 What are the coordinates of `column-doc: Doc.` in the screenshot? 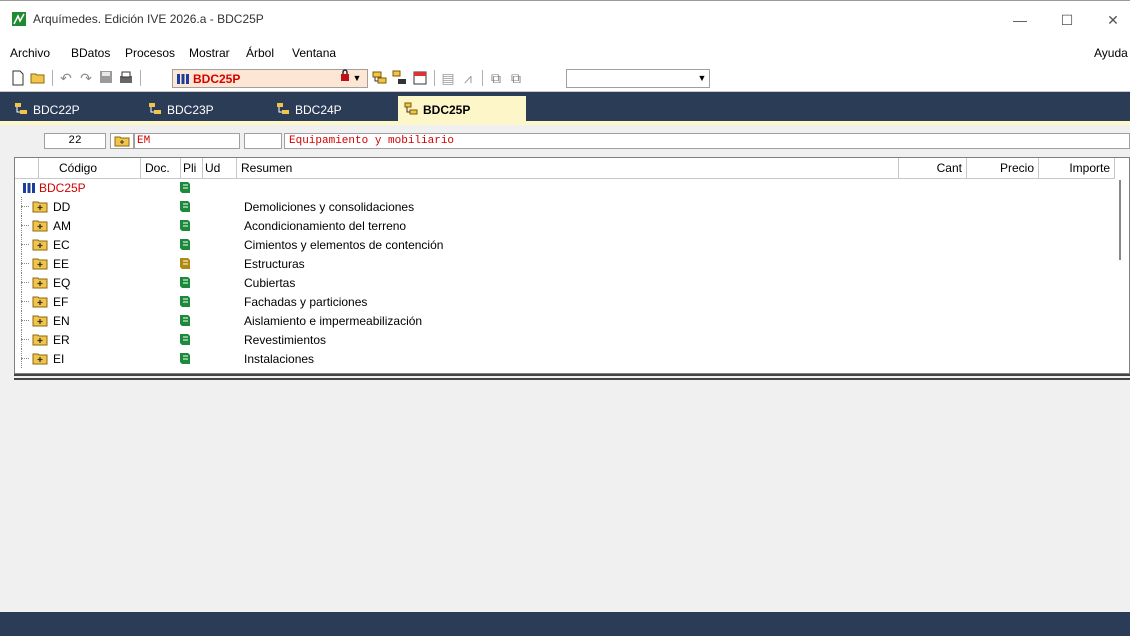 It's located at (161, 168).